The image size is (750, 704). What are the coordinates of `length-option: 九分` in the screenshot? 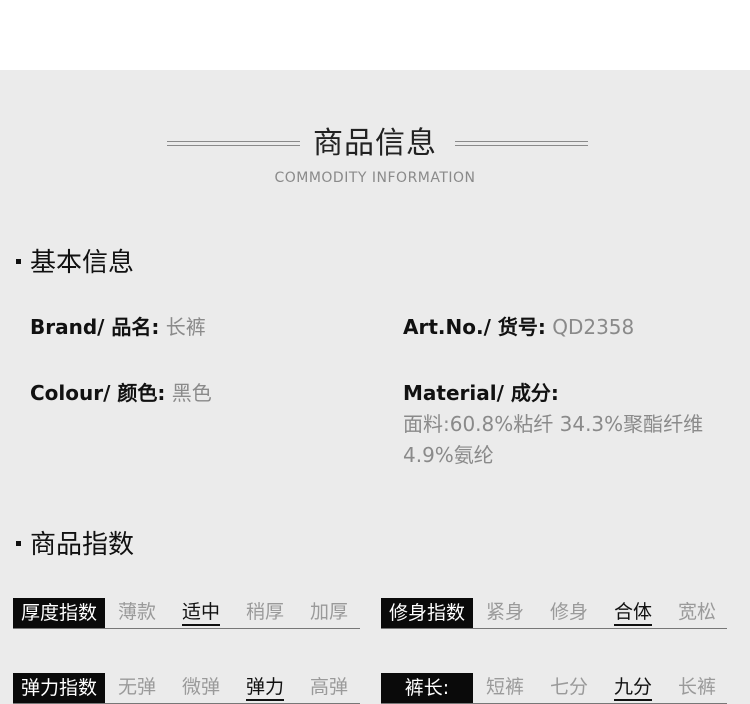 It's located at (633, 688).